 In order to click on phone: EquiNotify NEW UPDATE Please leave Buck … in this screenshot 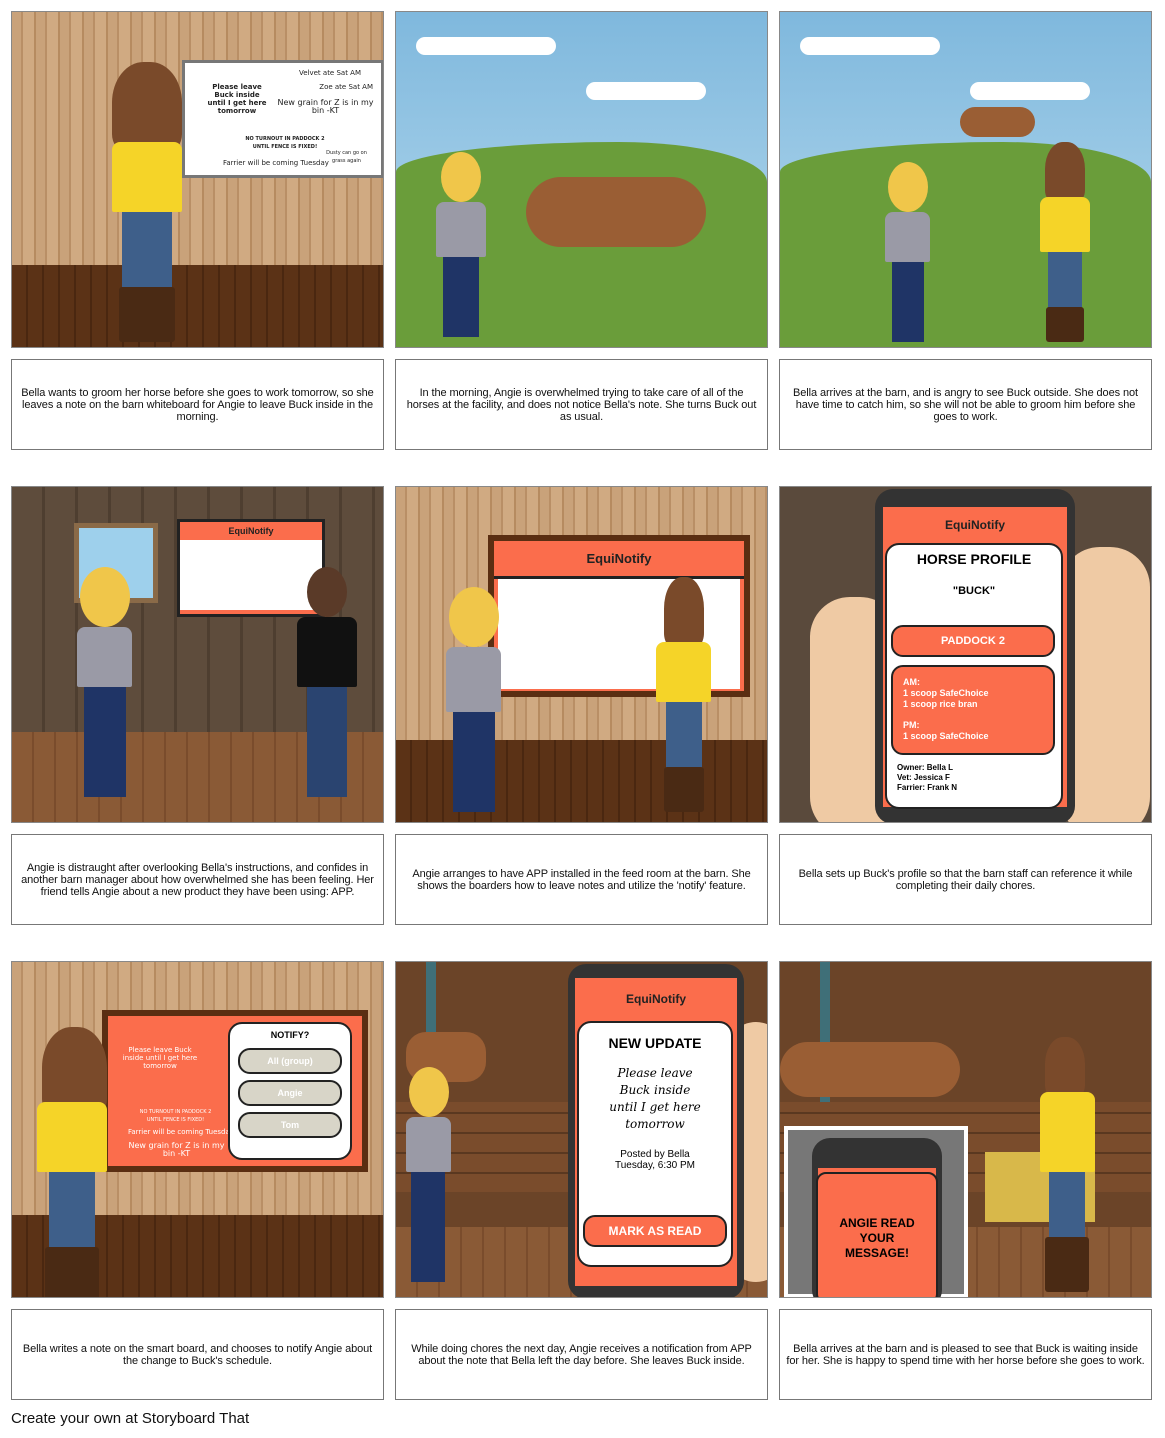, I will do `click(656, 1130)`.